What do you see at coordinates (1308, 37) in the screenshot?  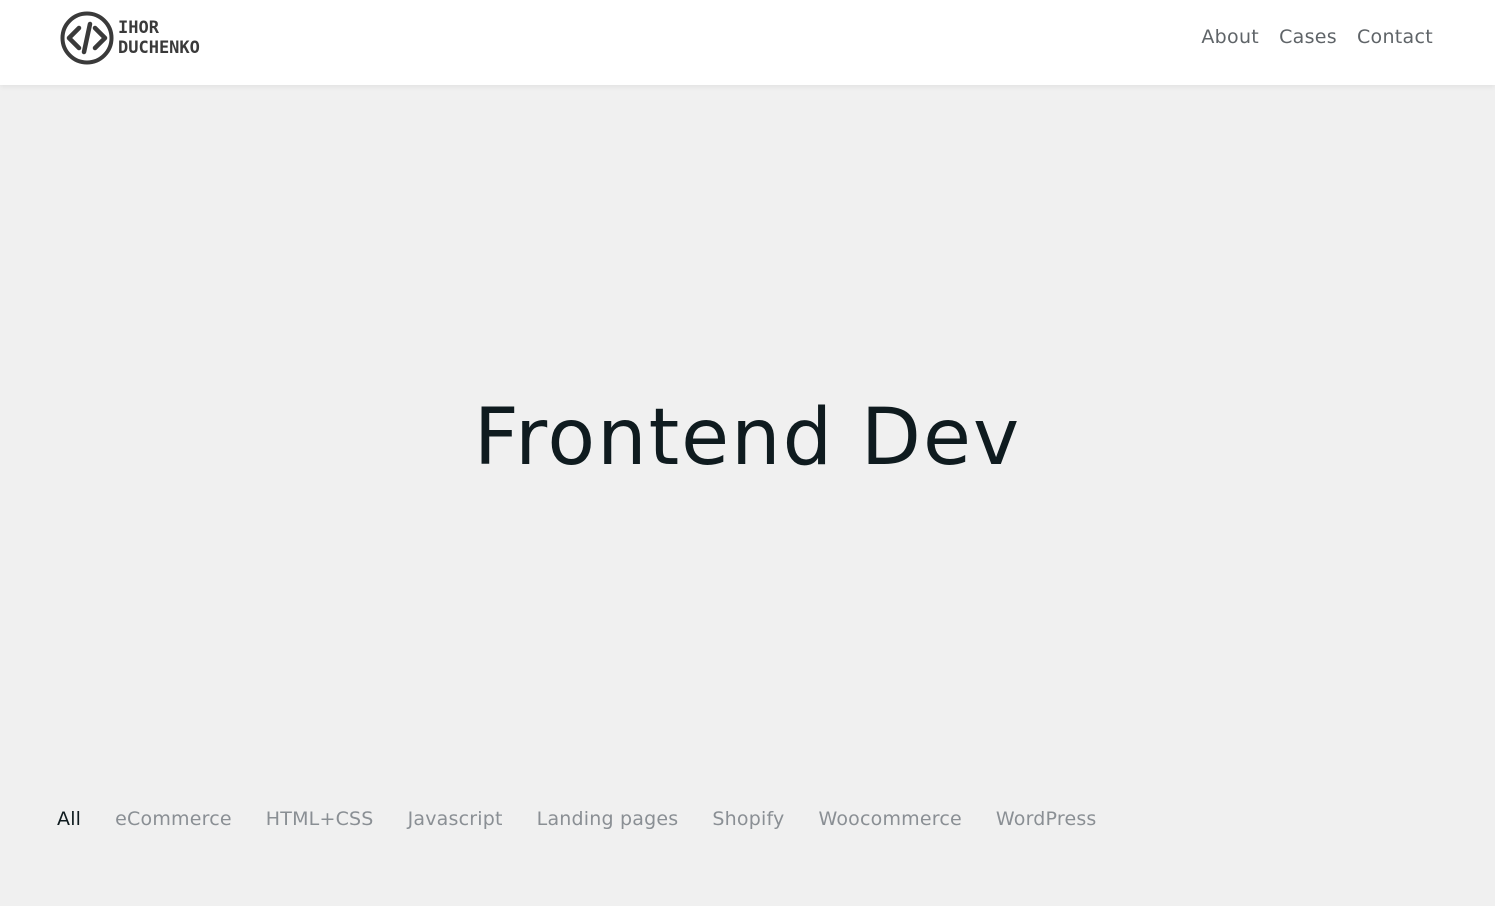 I see `nav-link-cases: Cases` at bounding box center [1308, 37].